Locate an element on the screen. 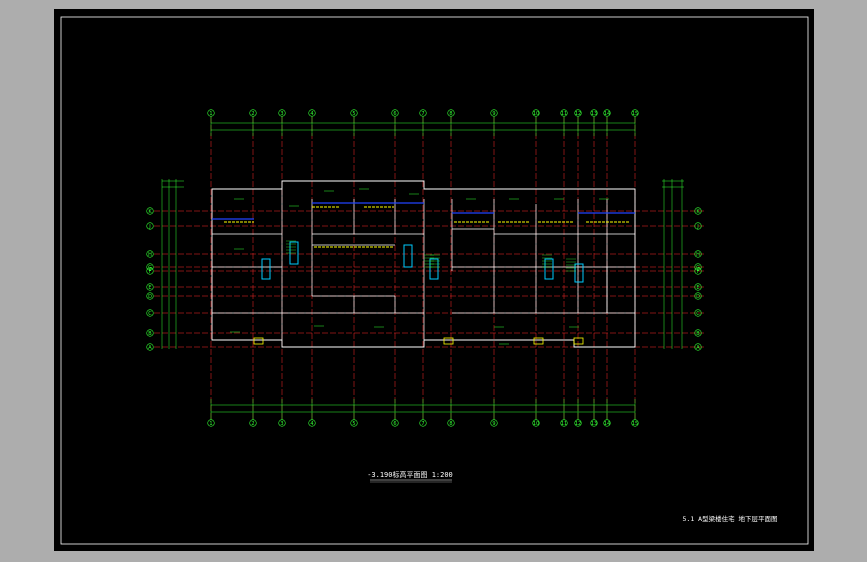  wall-outlines is located at coordinates (423, 264).